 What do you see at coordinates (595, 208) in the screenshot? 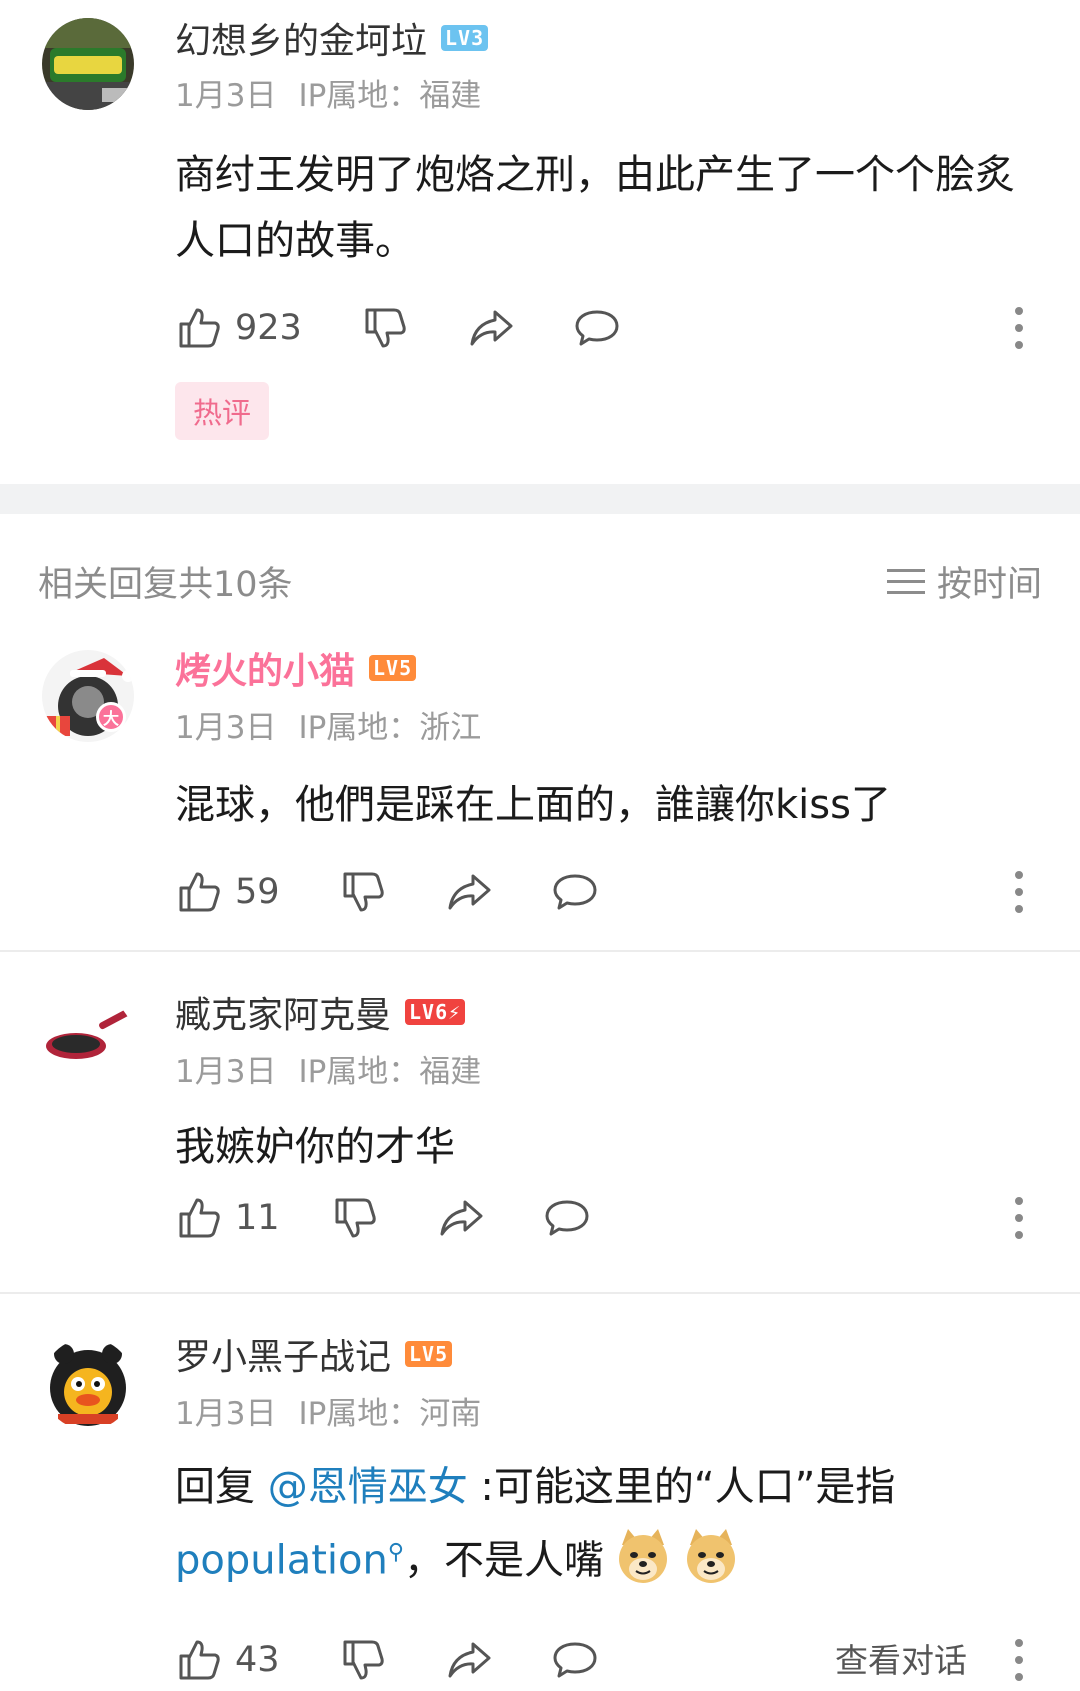
I see `comment-text: 商纣王发明了炮烙之刑，由此产生了一个个脍炙人口的故事。` at bounding box center [595, 208].